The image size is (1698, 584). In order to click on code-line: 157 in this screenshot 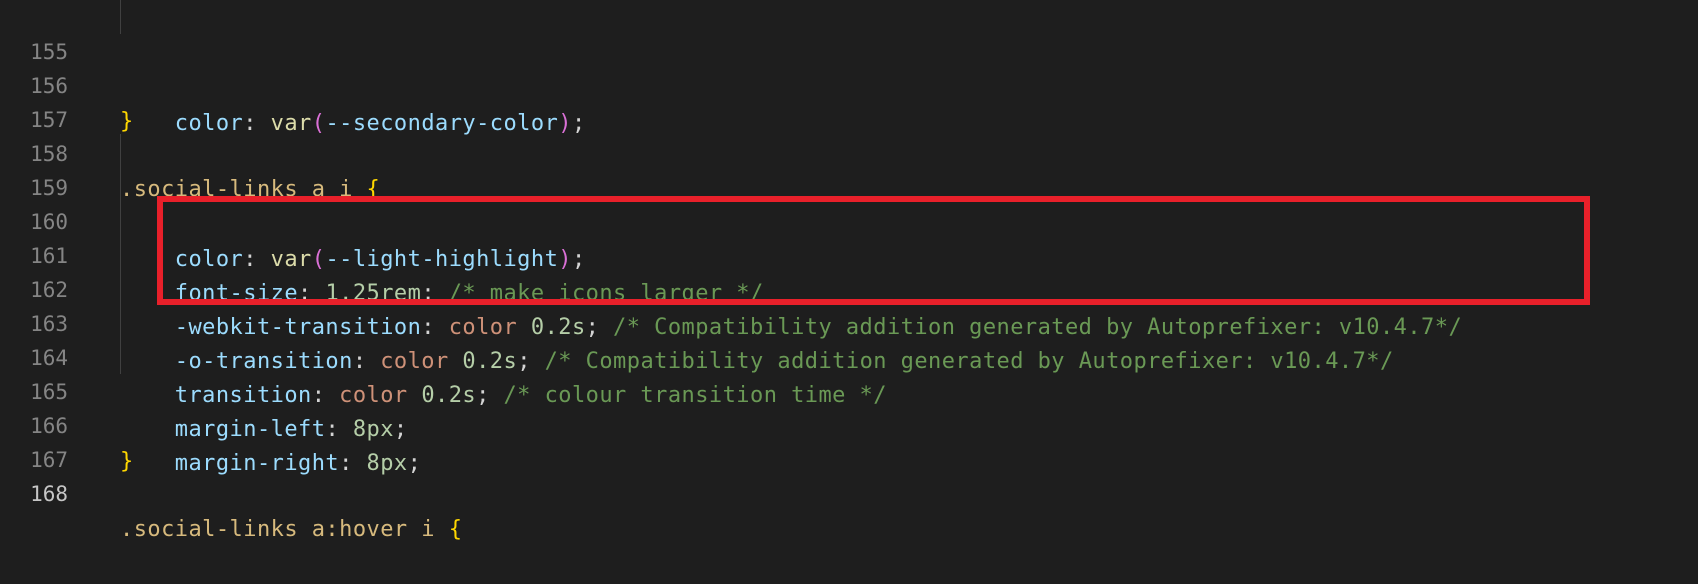, I will do `click(849, 99)`.